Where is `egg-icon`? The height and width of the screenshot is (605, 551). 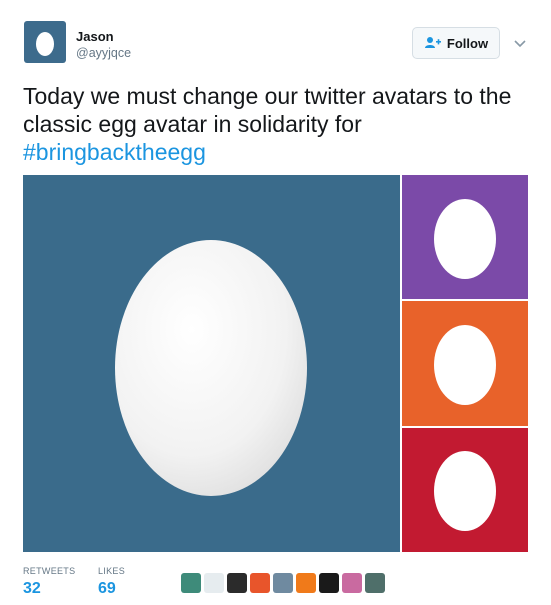 egg-icon is located at coordinates (45, 44).